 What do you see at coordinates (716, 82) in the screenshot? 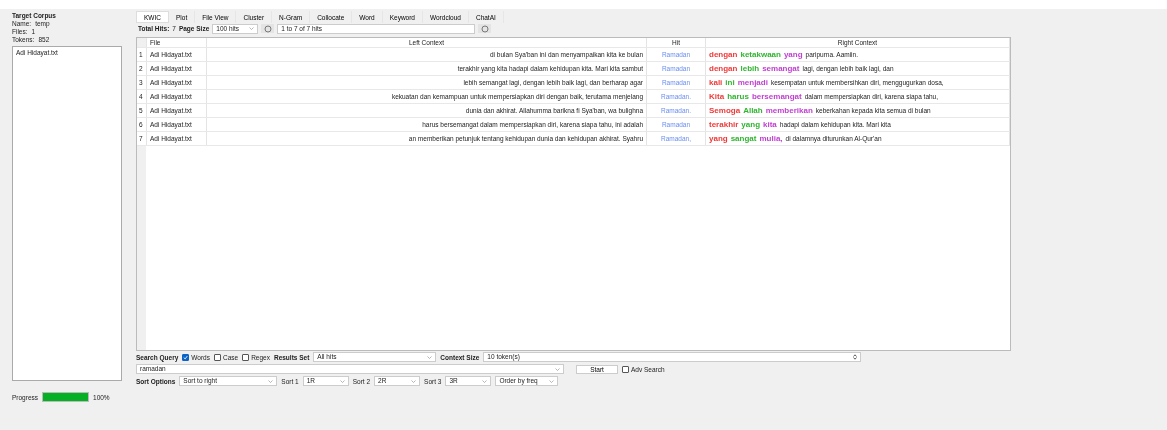
I see `context-word: kali` at bounding box center [716, 82].